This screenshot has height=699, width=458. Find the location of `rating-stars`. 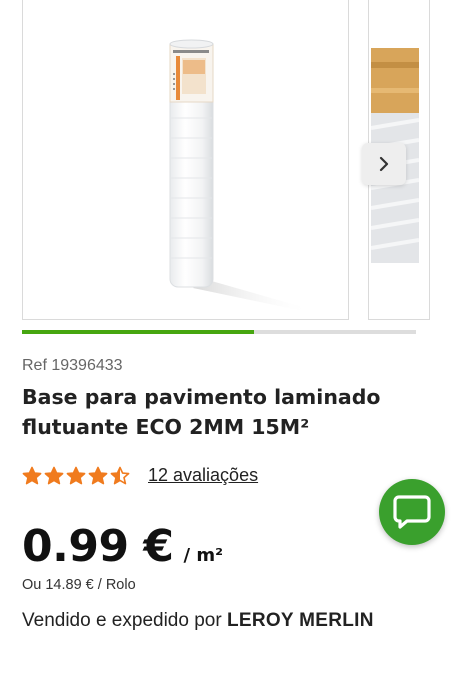

rating-stars is located at coordinates (76, 476).